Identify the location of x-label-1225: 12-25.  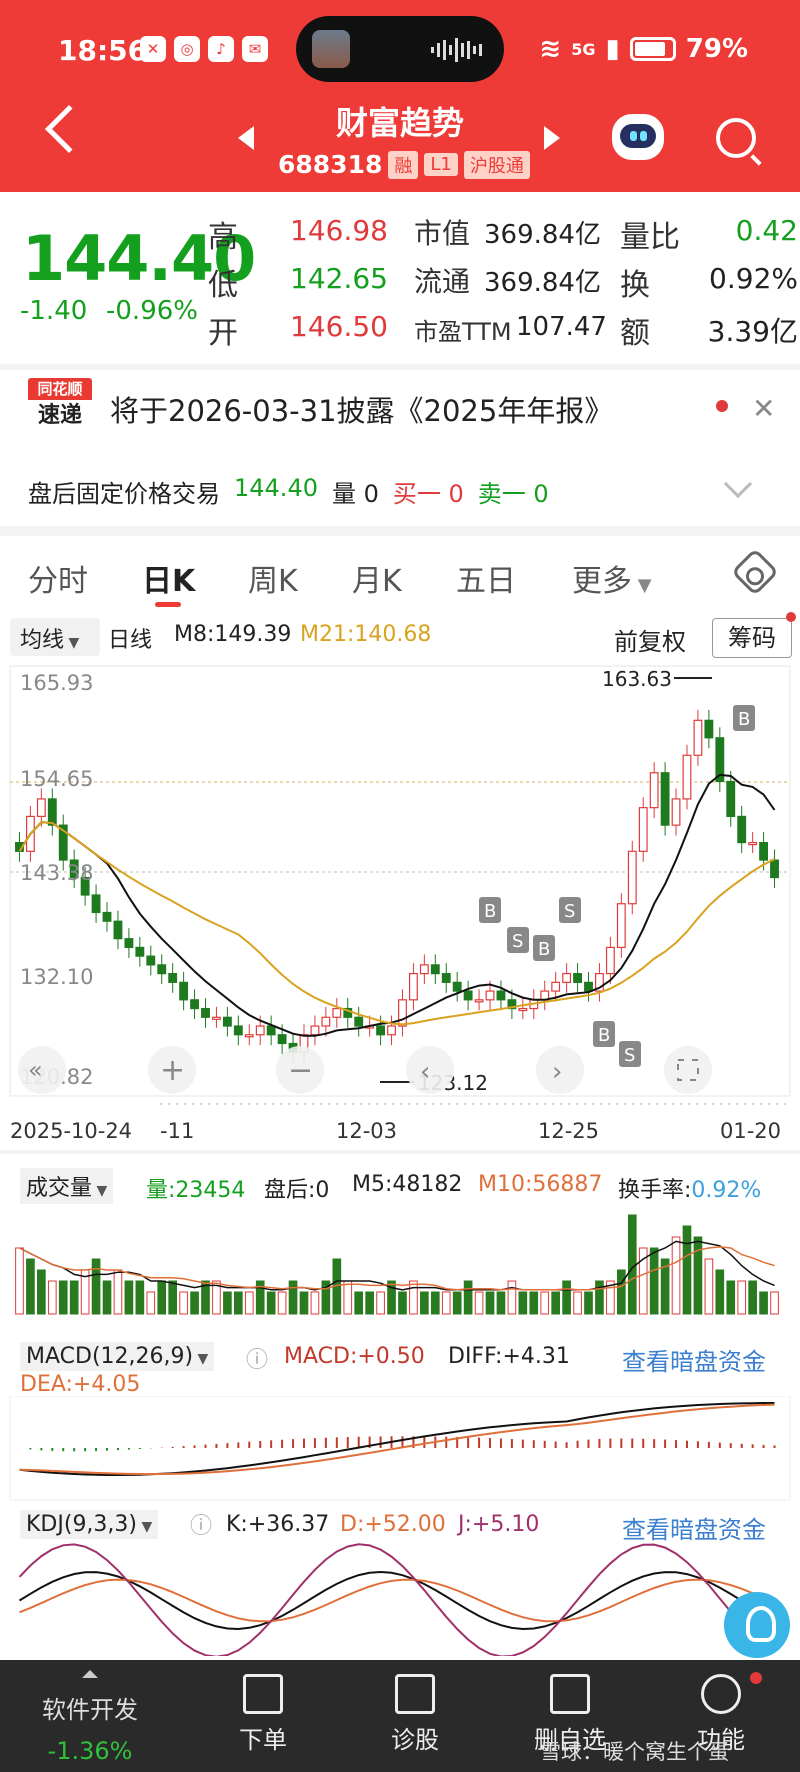
(568, 1131).